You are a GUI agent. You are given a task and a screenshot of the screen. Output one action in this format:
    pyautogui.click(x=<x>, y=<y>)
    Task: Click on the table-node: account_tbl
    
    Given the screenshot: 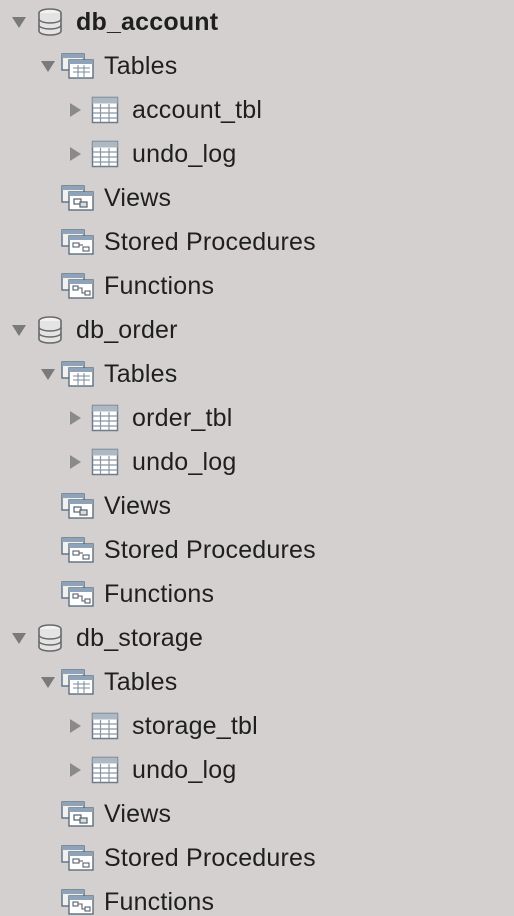 What is the action you would take?
    pyautogui.click(x=257, y=110)
    